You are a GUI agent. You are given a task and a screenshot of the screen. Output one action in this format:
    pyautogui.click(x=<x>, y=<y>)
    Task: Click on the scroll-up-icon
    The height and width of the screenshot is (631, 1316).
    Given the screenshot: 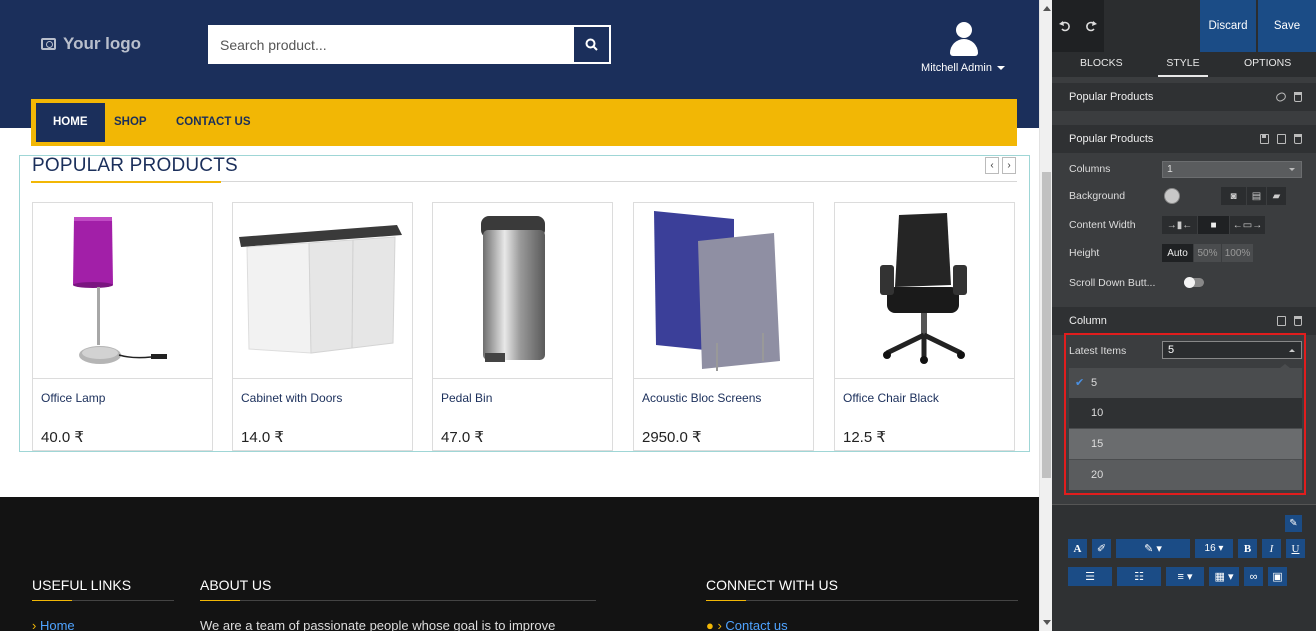 What is the action you would take?
    pyautogui.click(x=1047, y=8)
    